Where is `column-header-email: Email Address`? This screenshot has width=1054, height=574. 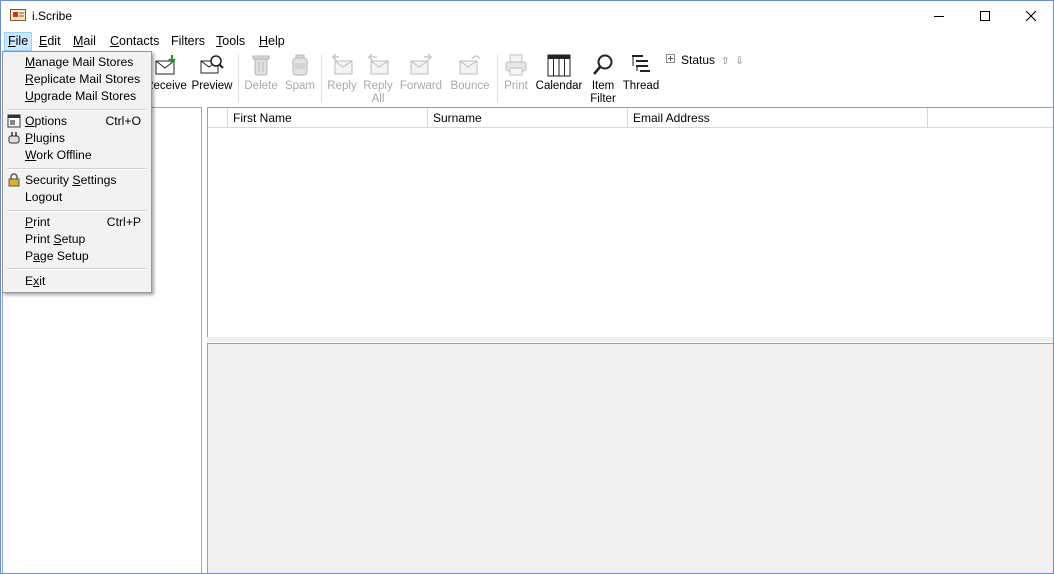 column-header-email: Email Address is located at coordinates (778, 118).